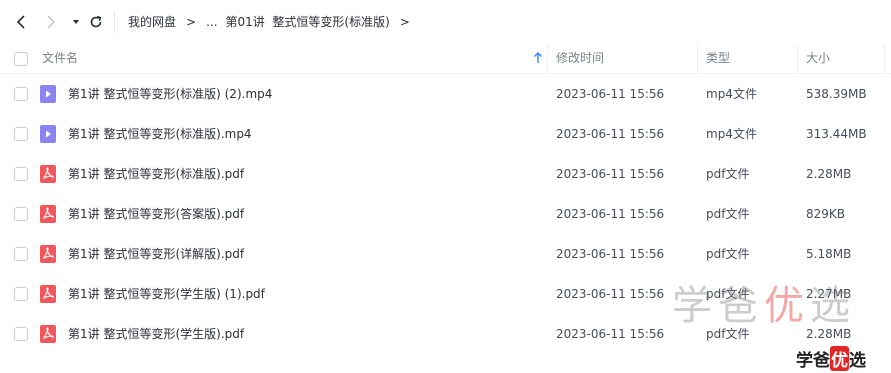  Describe the element at coordinates (156, 254) in the screenshot. I see `file-name: 第1讲 整式恒等变形(详解版).pdf` at that location.